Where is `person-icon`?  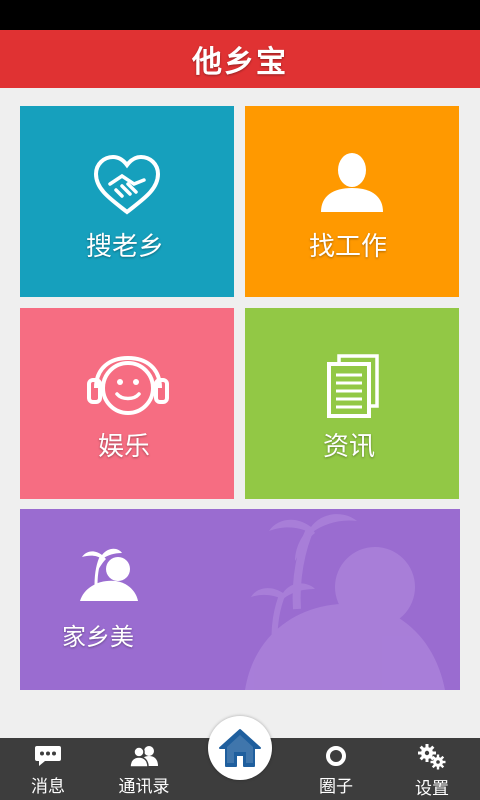
person-icon is located at coordinates (352, 182).